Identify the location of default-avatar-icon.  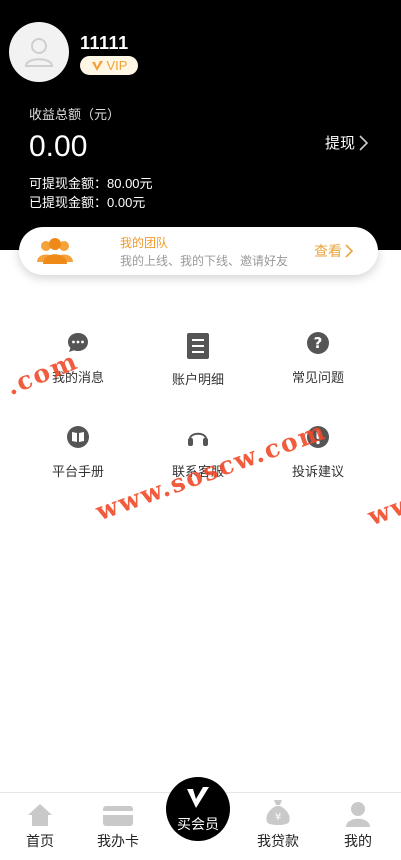
(39, 52).